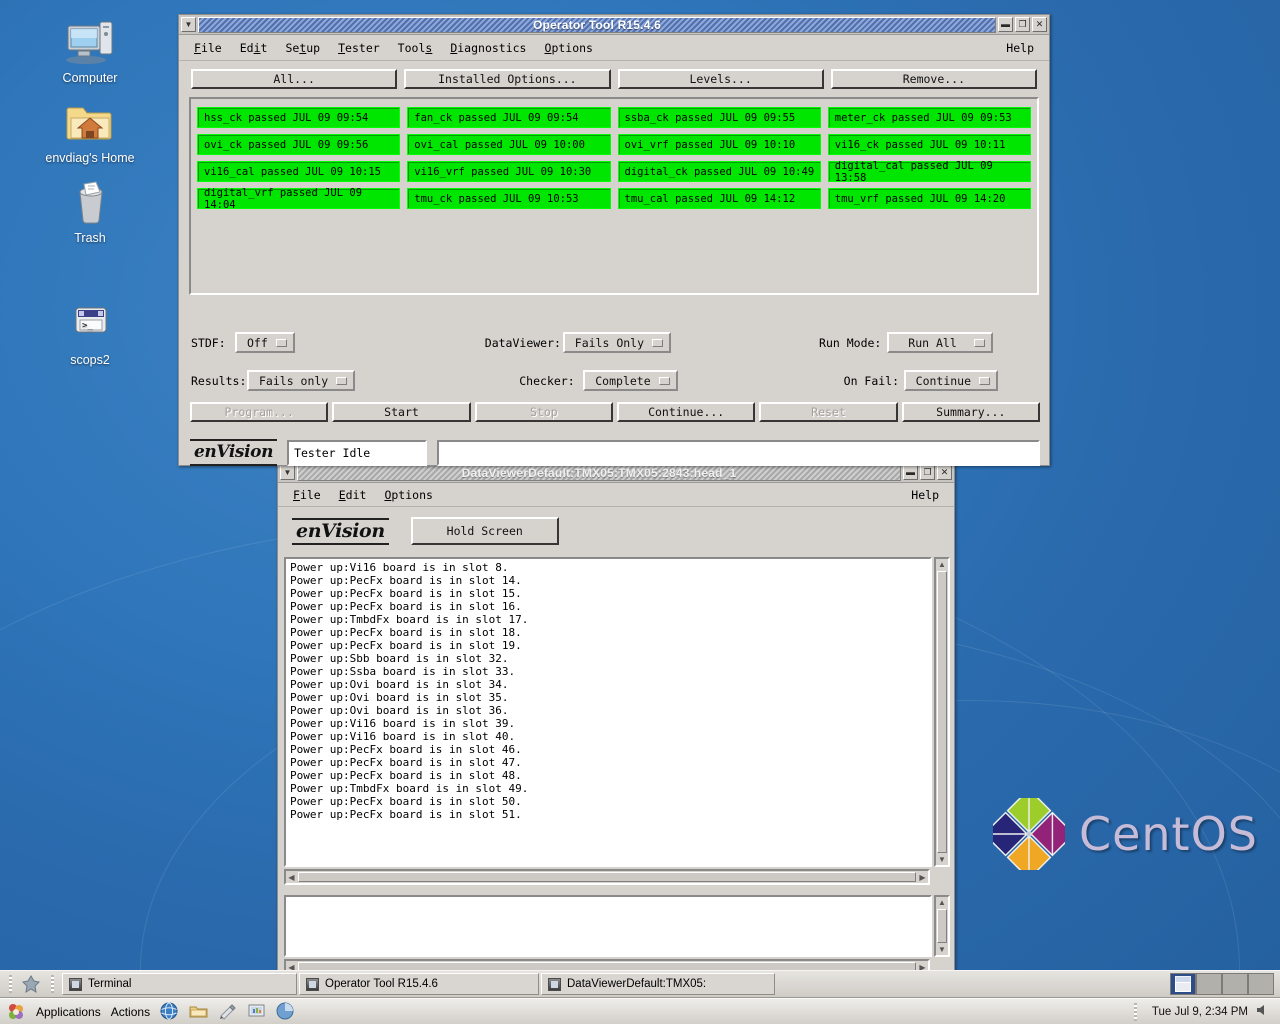 This screenshot has height=1024, width=1280. What do you see at coordinates (285, 1011) in the screenshot?
I see `help-icon` at bounding box center [285, 1011].